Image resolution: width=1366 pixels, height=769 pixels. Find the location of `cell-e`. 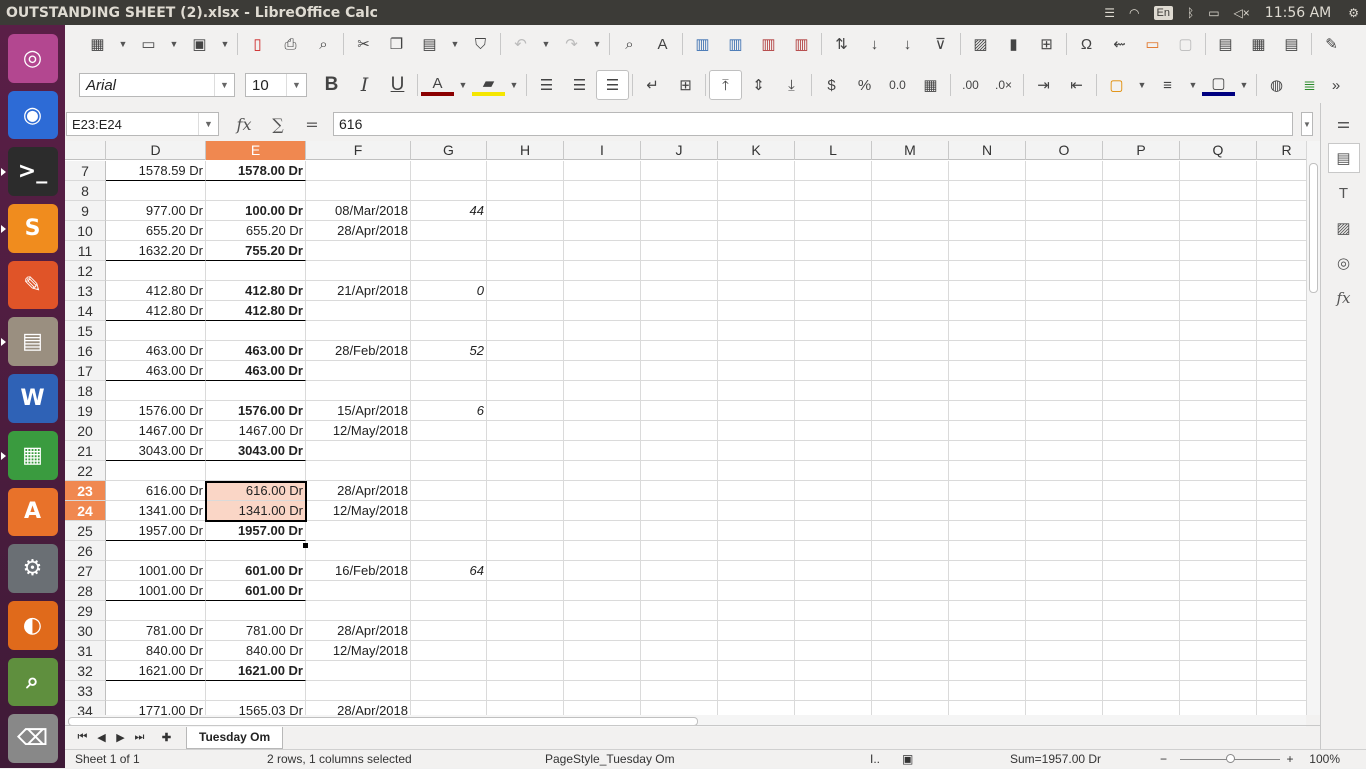

cell-e is located at coordinates (256, 331).